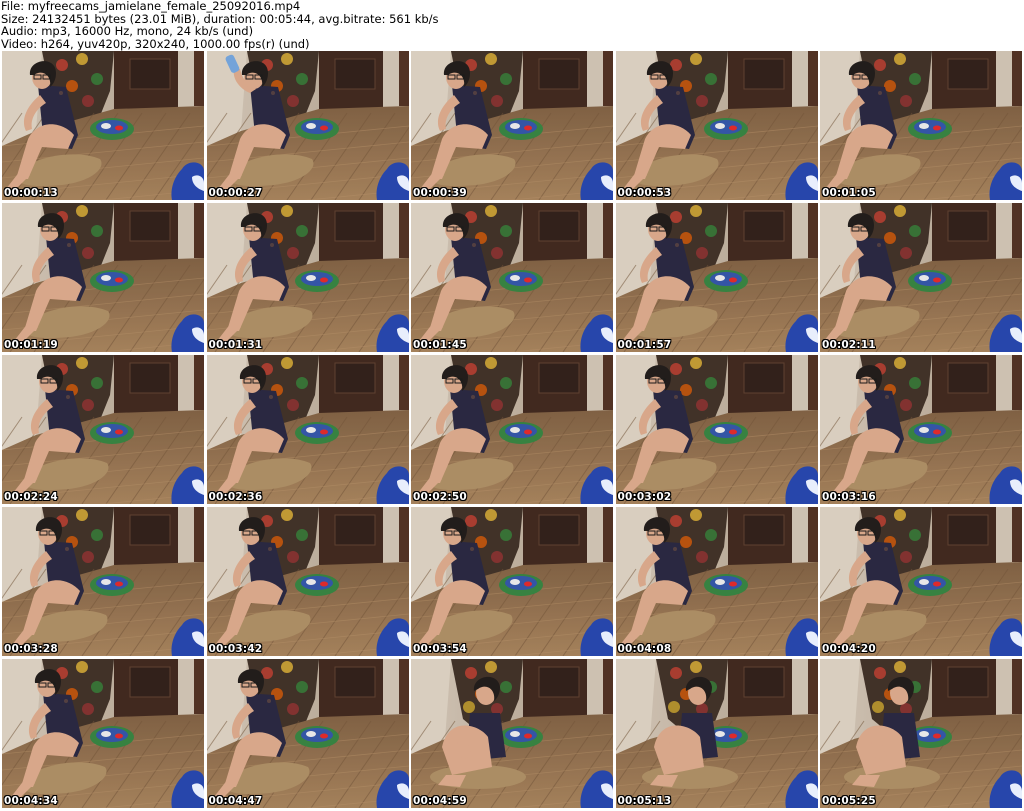 This screenshot has height=811, width=1024. What do you see at coordinates (440, 649) in the screenshot?
I see `timestamp-label: 00:03:54` at bounding box center [440, 649].